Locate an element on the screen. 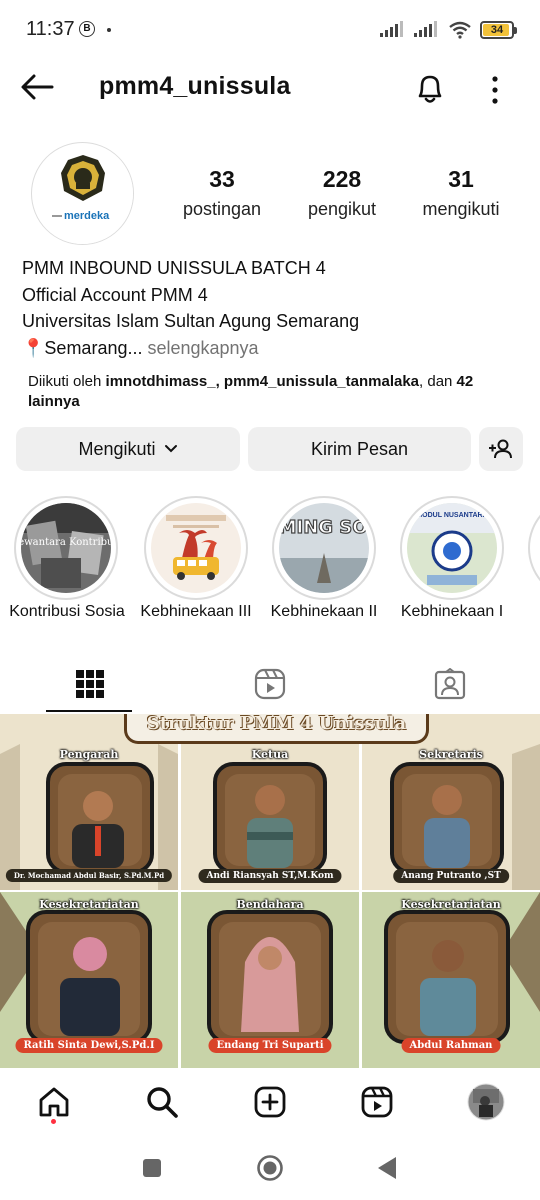  highlight-cover-3: COMING SOON is located at coordinates (324, 548).